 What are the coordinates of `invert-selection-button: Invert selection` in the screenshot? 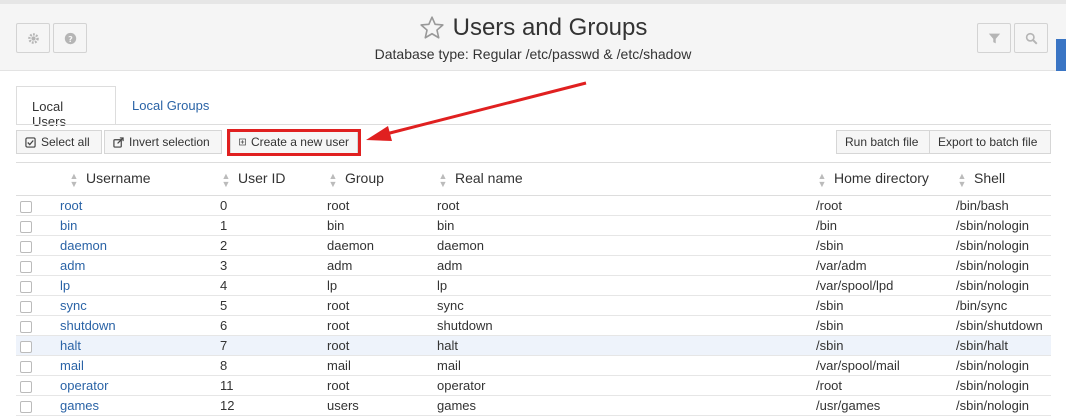 It's located at (163, 142).